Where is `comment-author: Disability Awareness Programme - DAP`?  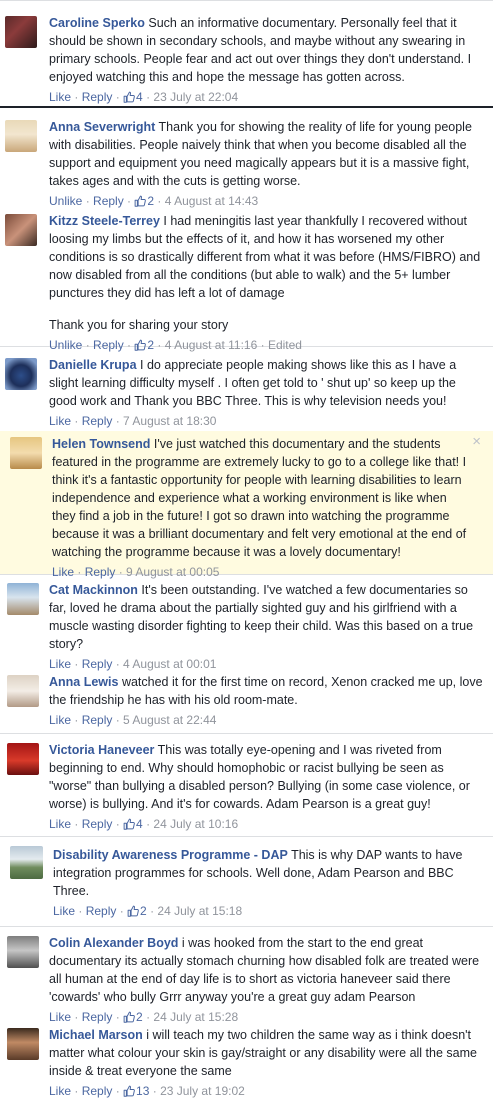
comment-author: Disability Awareness Programme - DAP is located at coordinates (170, 855).